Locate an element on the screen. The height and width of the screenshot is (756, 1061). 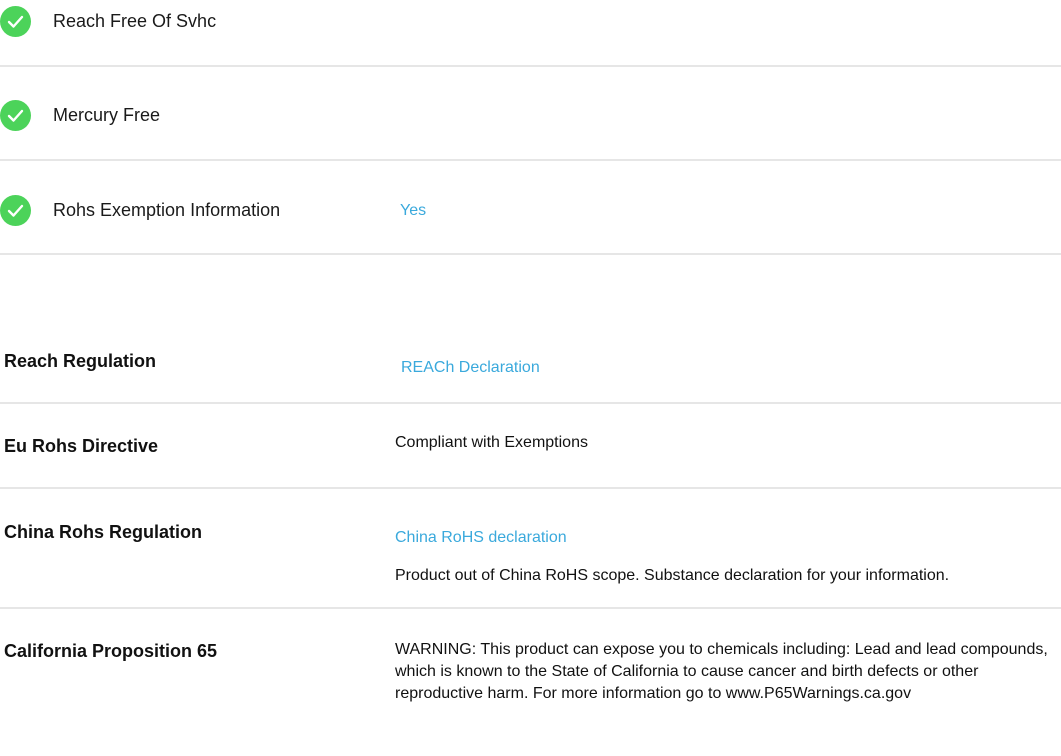
compliance-item-label: Reach Free Of Svhc is located at coordinates (135, 21).